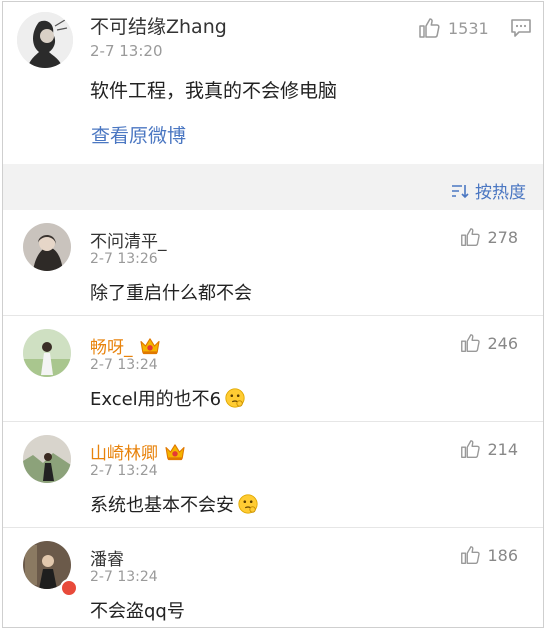 The image size is (548, 631). What do you see at coordinates (162, 505) in the screenshot?
I see `comment-text-content: 系统也基本不会安` at bounding box center [162, 505].